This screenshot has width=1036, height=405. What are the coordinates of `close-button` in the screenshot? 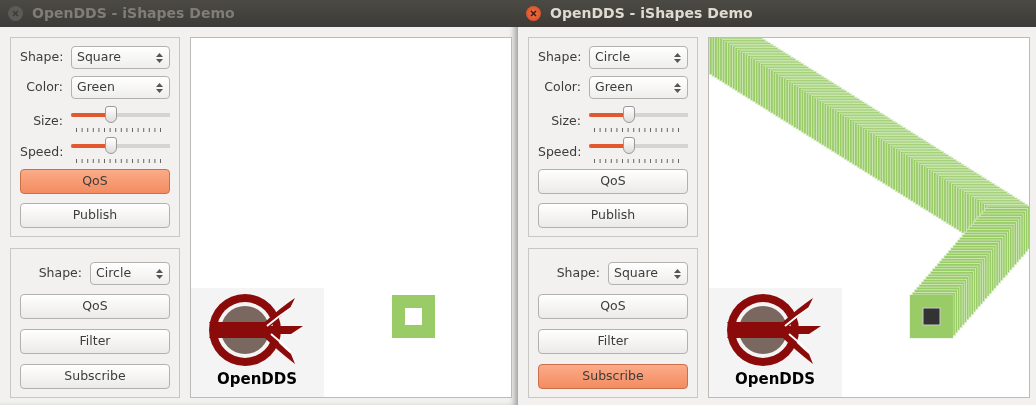 It's located at (533, 13).